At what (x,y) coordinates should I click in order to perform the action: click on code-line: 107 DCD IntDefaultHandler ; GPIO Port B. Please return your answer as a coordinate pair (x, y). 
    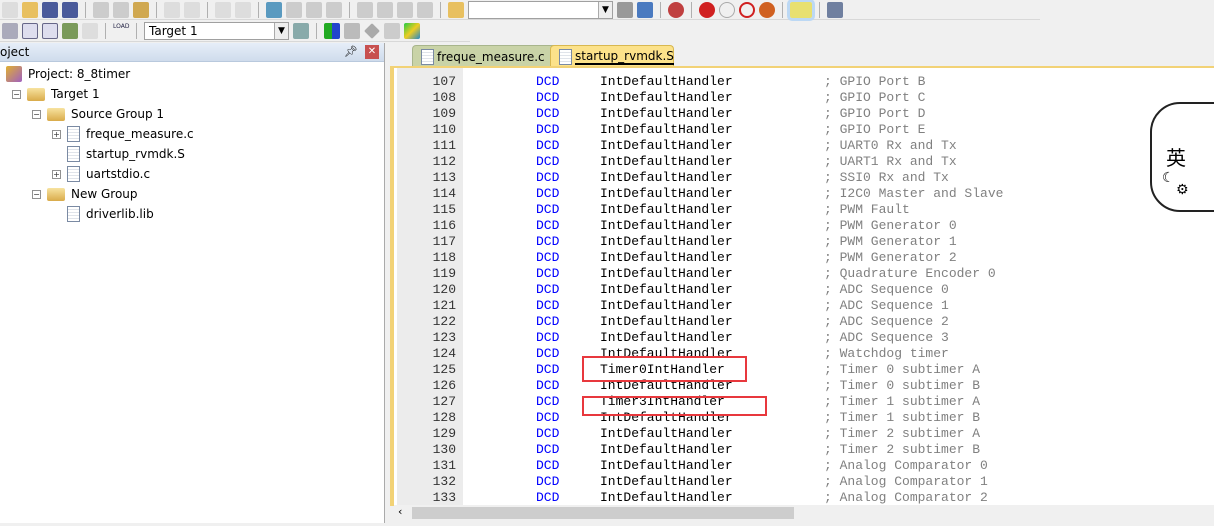
    Looking at the image, I should click on (804, 82).